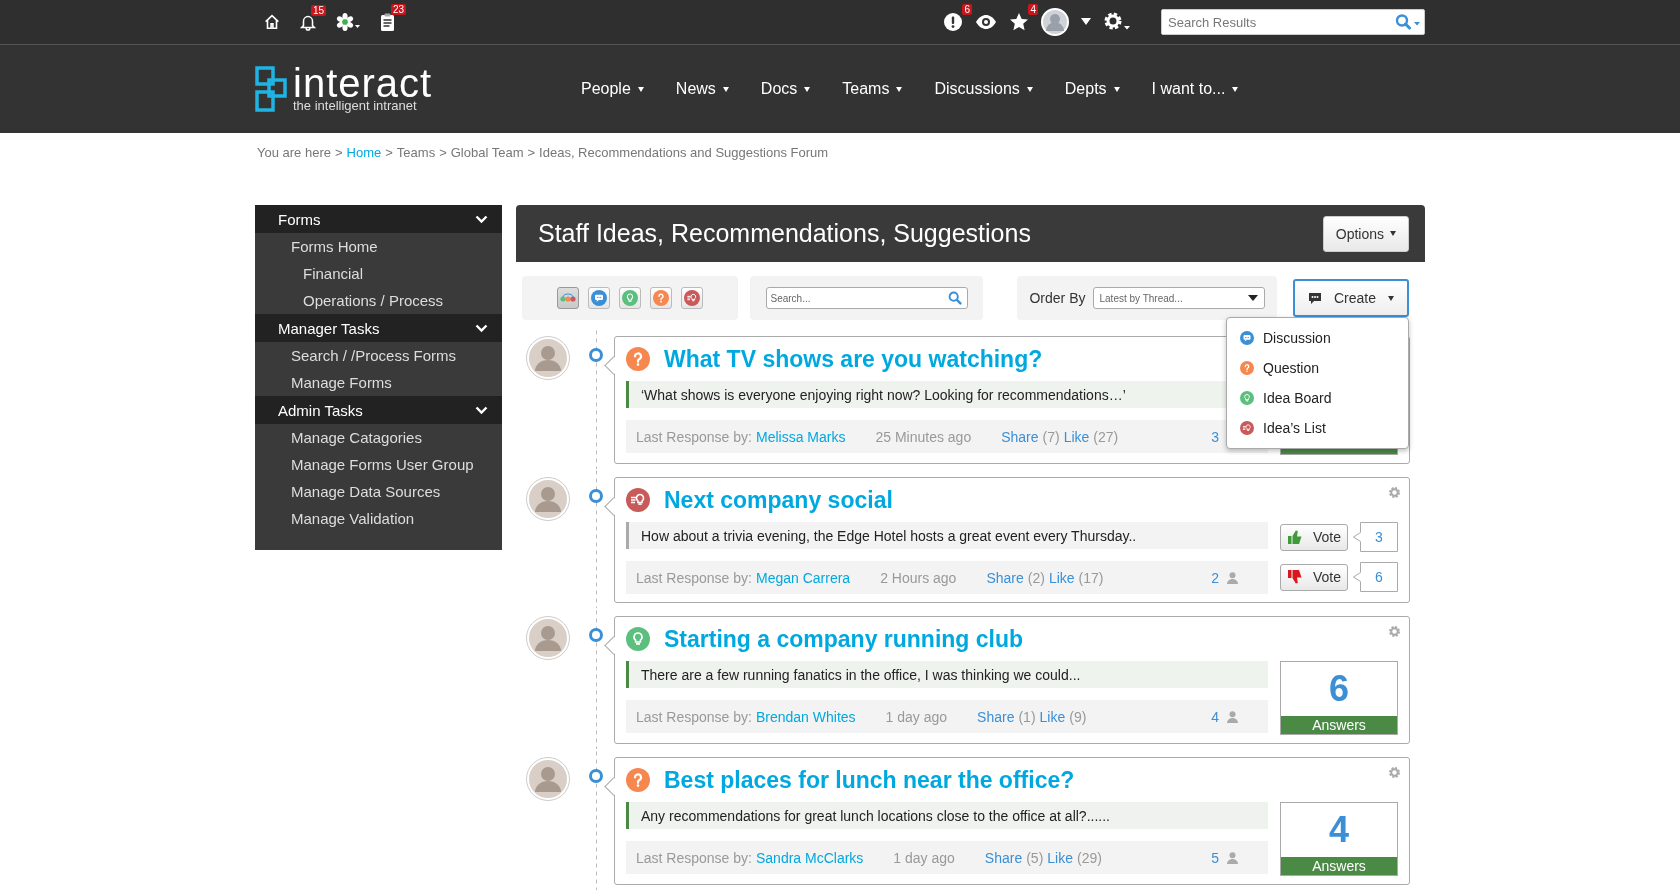 Image resolution: width=1680 pixels, height=894 pixels. I want to click on sidebar-item: Search / /Process Forms, so click(378, 355).